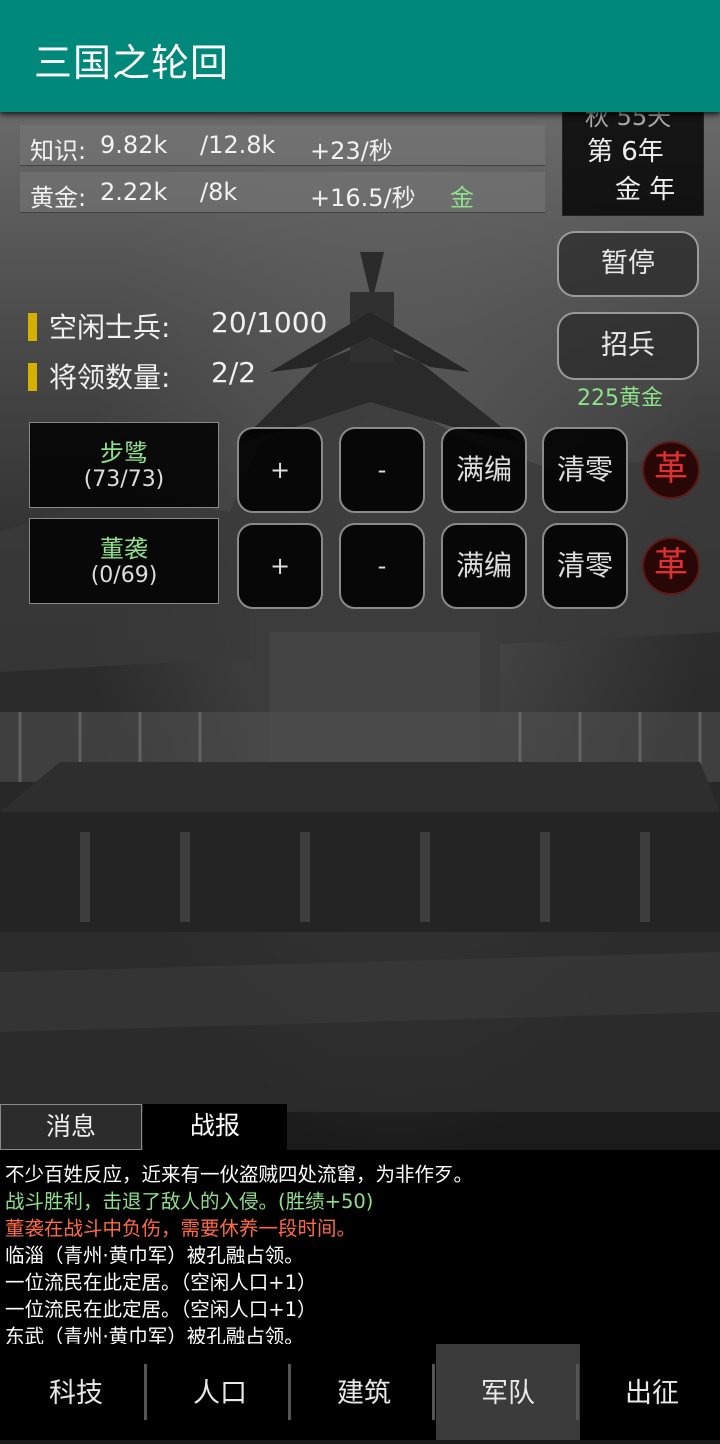 Image resolution: width=720 pixels, height=1444 pixels. I want to click on generals-count-stat: 将领数量: 2/2, so click(142, 376).